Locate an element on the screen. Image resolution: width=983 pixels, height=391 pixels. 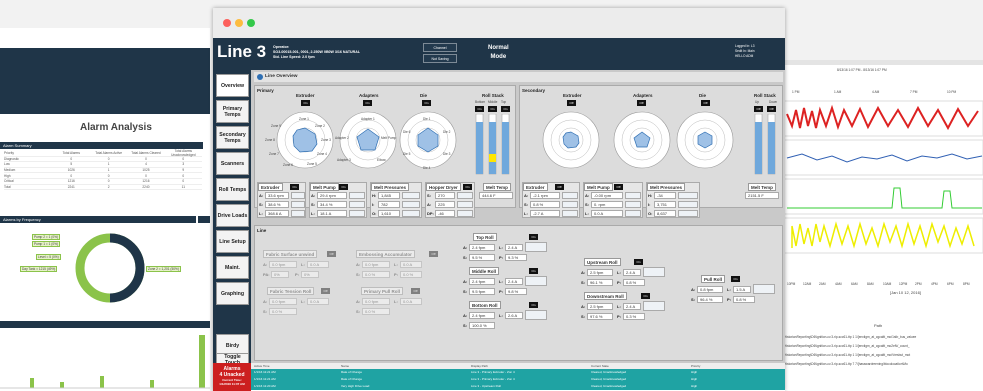
freq-label: Pump 1 = 1 (0%) is located at coordinates (46, 244).